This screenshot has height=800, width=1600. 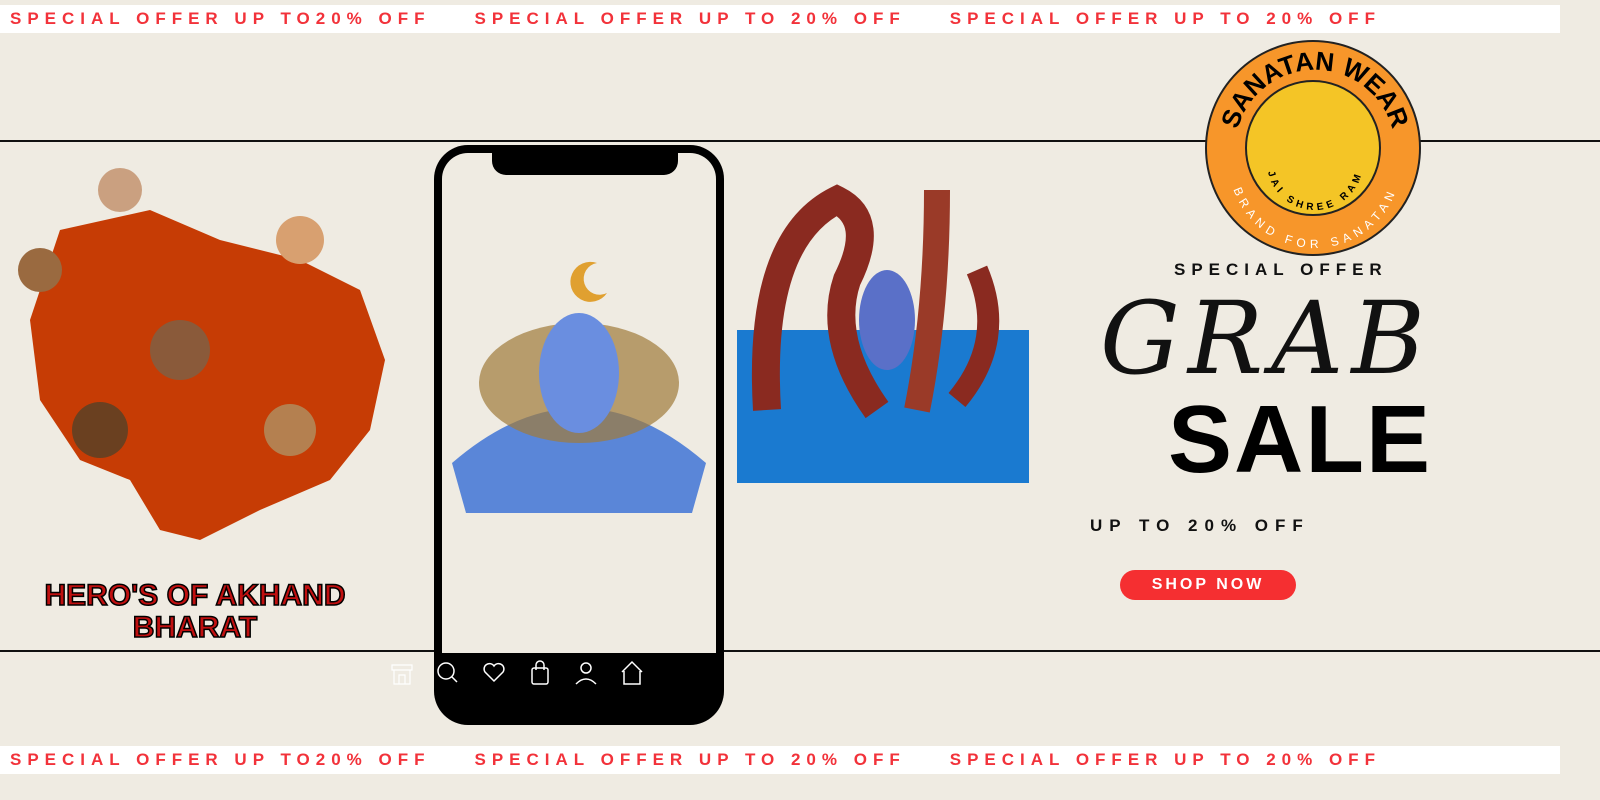 I want to click on phone-nav-bar, so click(x=517, y=673).